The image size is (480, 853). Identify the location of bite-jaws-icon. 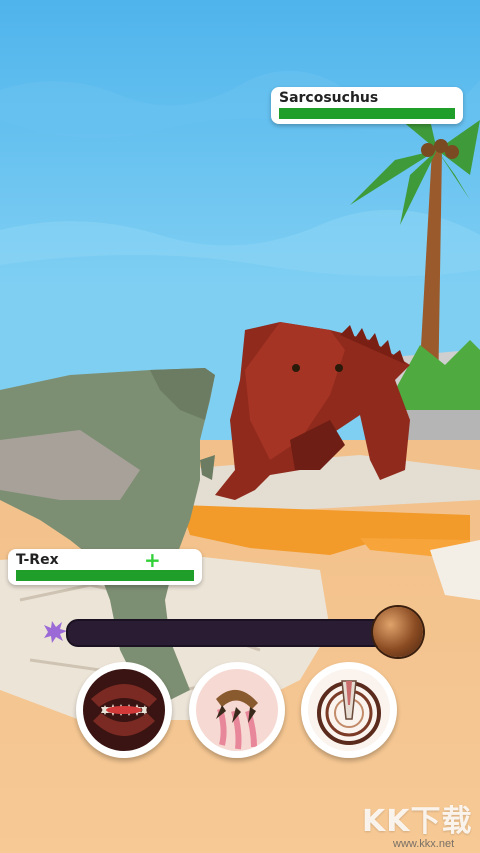
(124, 710).